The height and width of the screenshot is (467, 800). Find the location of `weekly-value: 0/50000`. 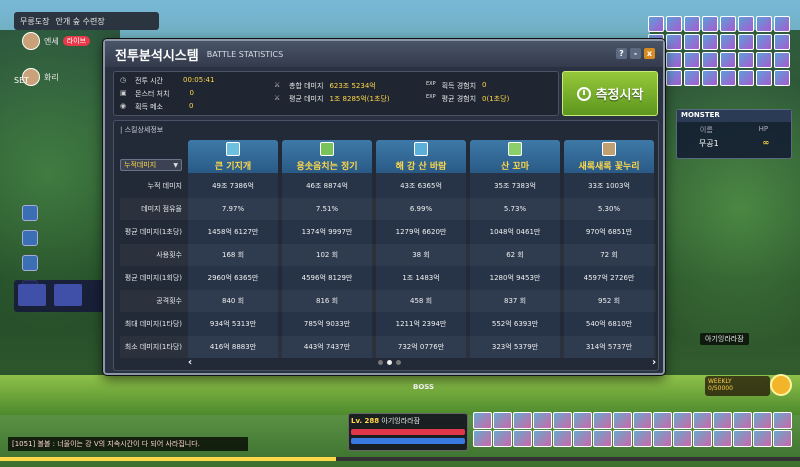

weekly-value: 0/50000 is located at coordinates (720, 388).